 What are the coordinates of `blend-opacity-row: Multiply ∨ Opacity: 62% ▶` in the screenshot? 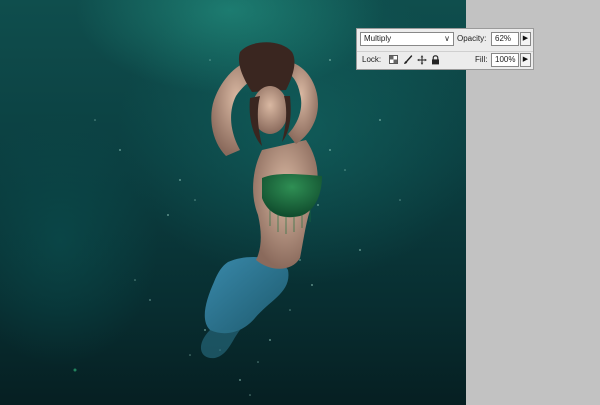 It's located at (445, 39).